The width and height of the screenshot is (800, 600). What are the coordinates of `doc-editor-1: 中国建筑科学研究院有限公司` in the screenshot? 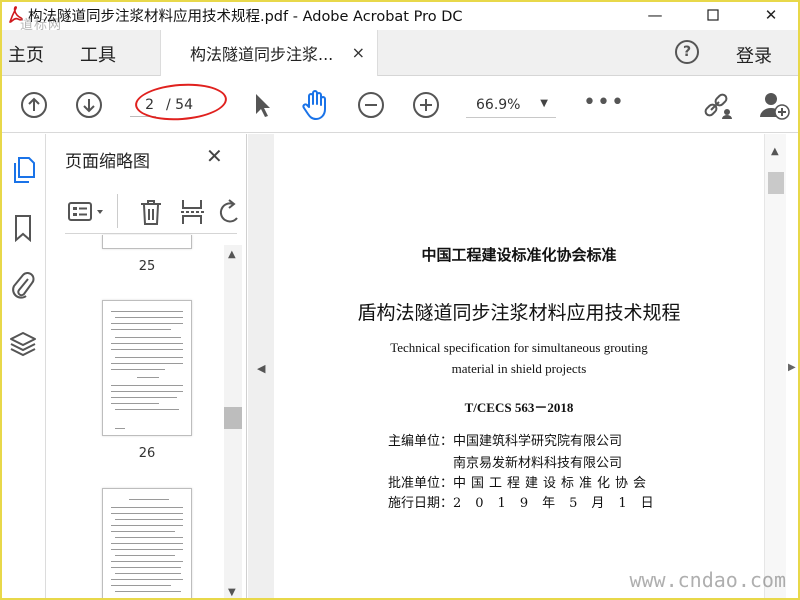 It's located at (538, 441).